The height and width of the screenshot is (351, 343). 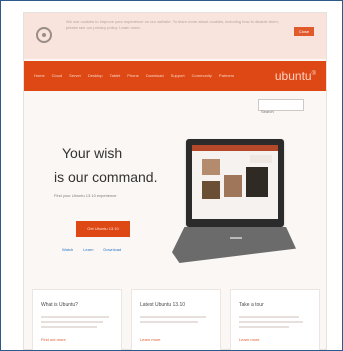 What do you see at coordinates (75, 75) in the screenshot?
I see `nav-item: Server` at bounding box center [75, 75].